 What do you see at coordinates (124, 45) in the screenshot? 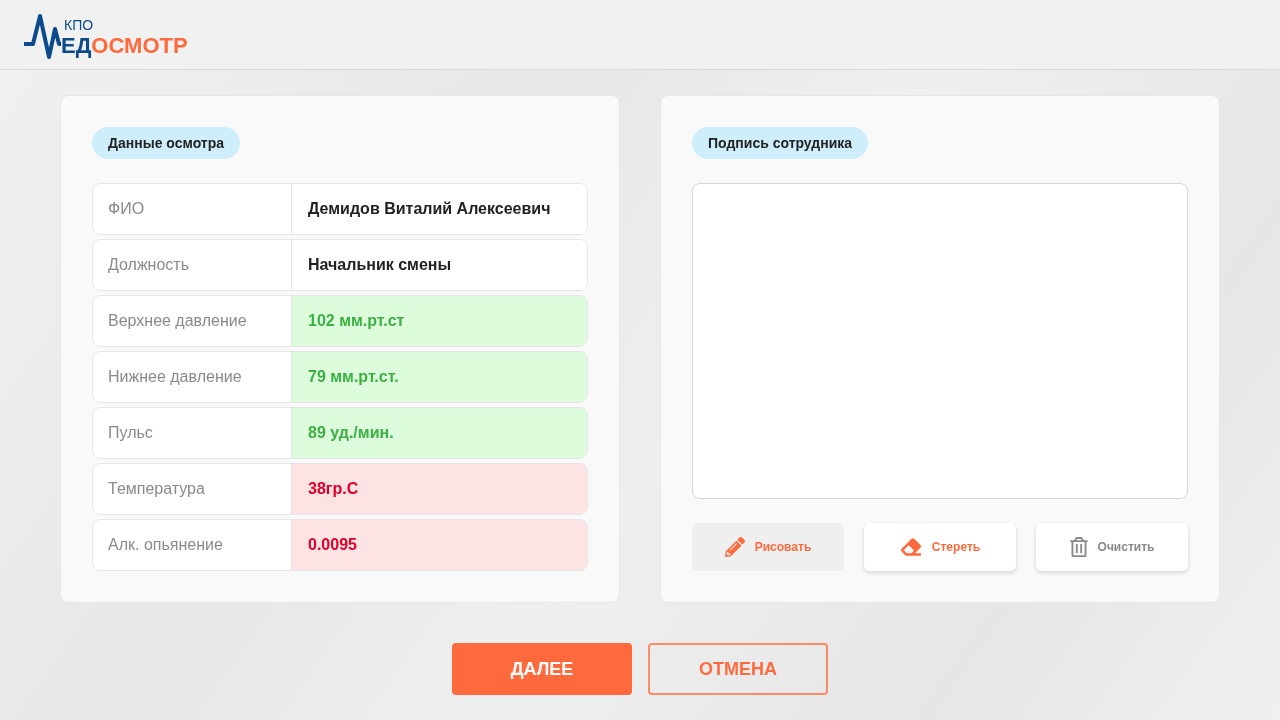
I see `logo-wordmark: ЕДОСМОТР` at bounding box center [124, 45].